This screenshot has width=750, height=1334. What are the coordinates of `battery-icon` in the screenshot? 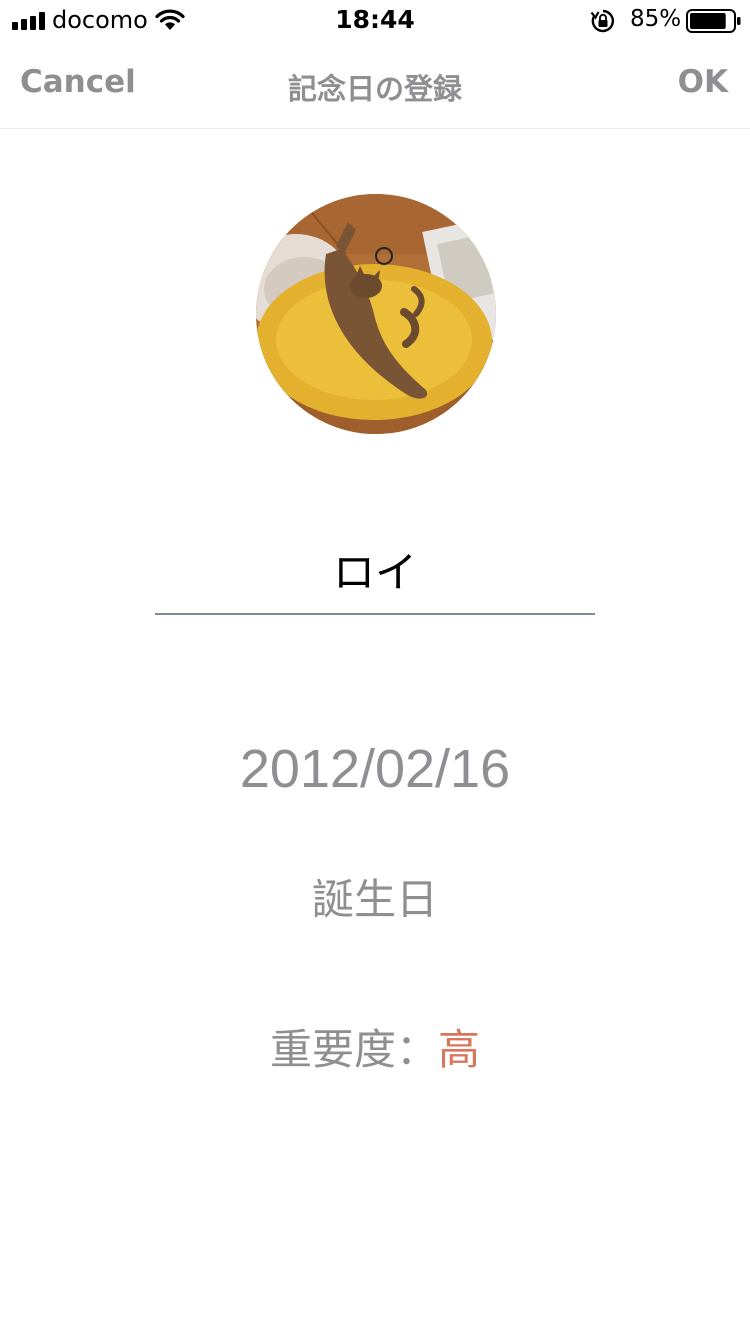 It's located at (713, 21).